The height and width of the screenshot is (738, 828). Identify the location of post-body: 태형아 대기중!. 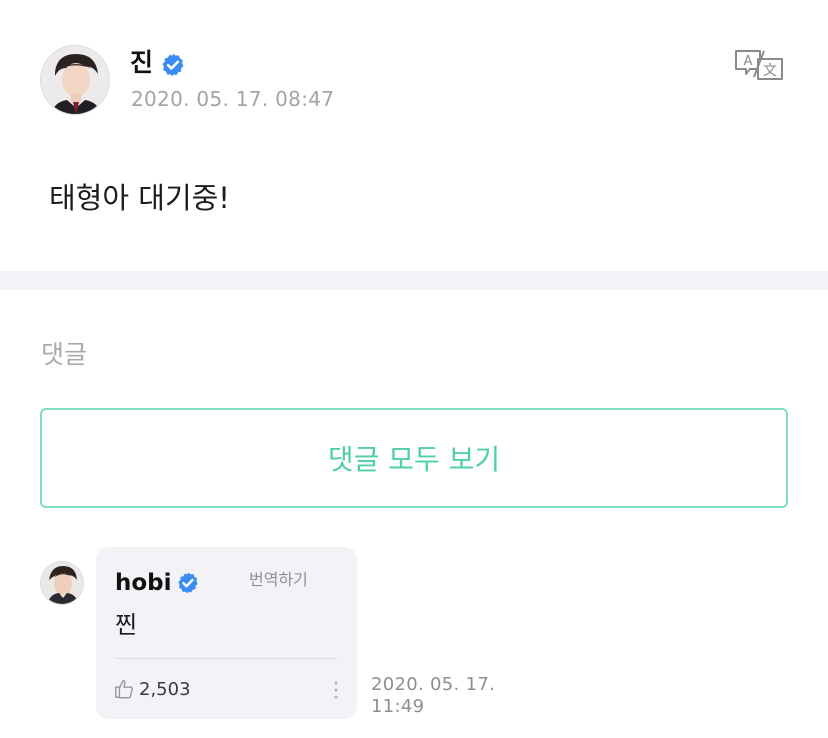
(139, 198).